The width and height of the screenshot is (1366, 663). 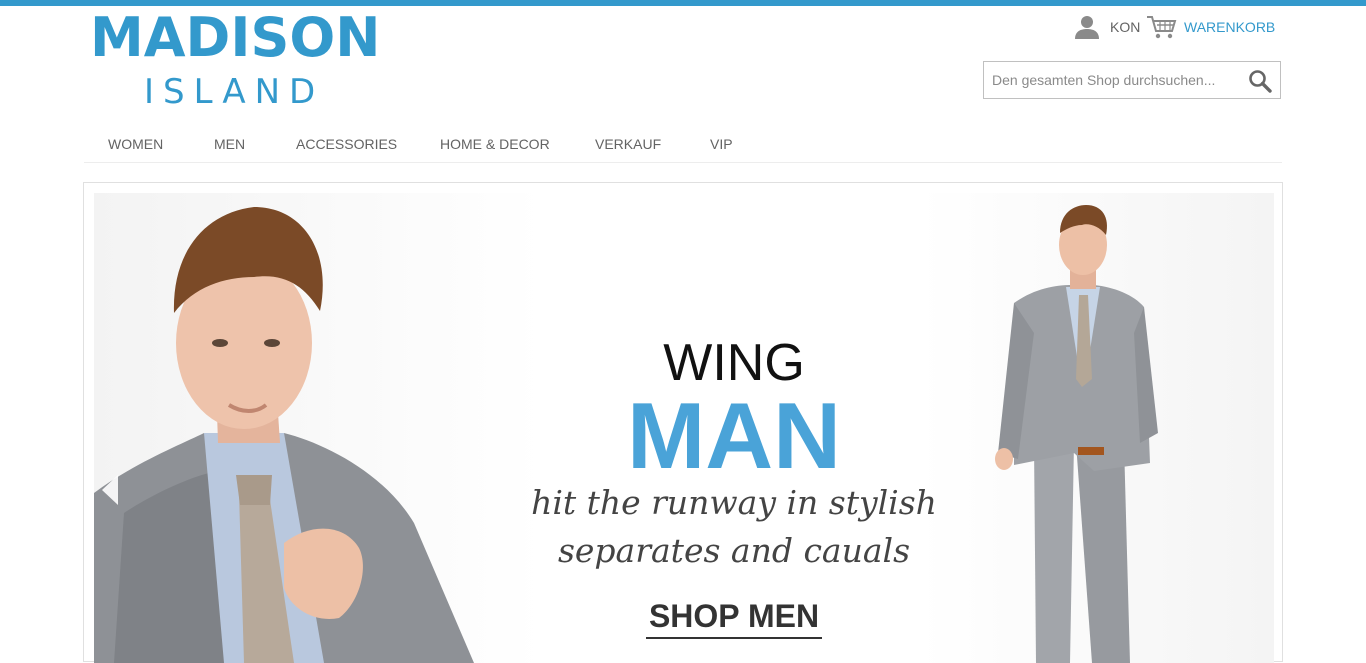 What do you see at coordinates (1087, 27) in the screenshot?
I see `person-icon` at bounding box center [1087, 27].